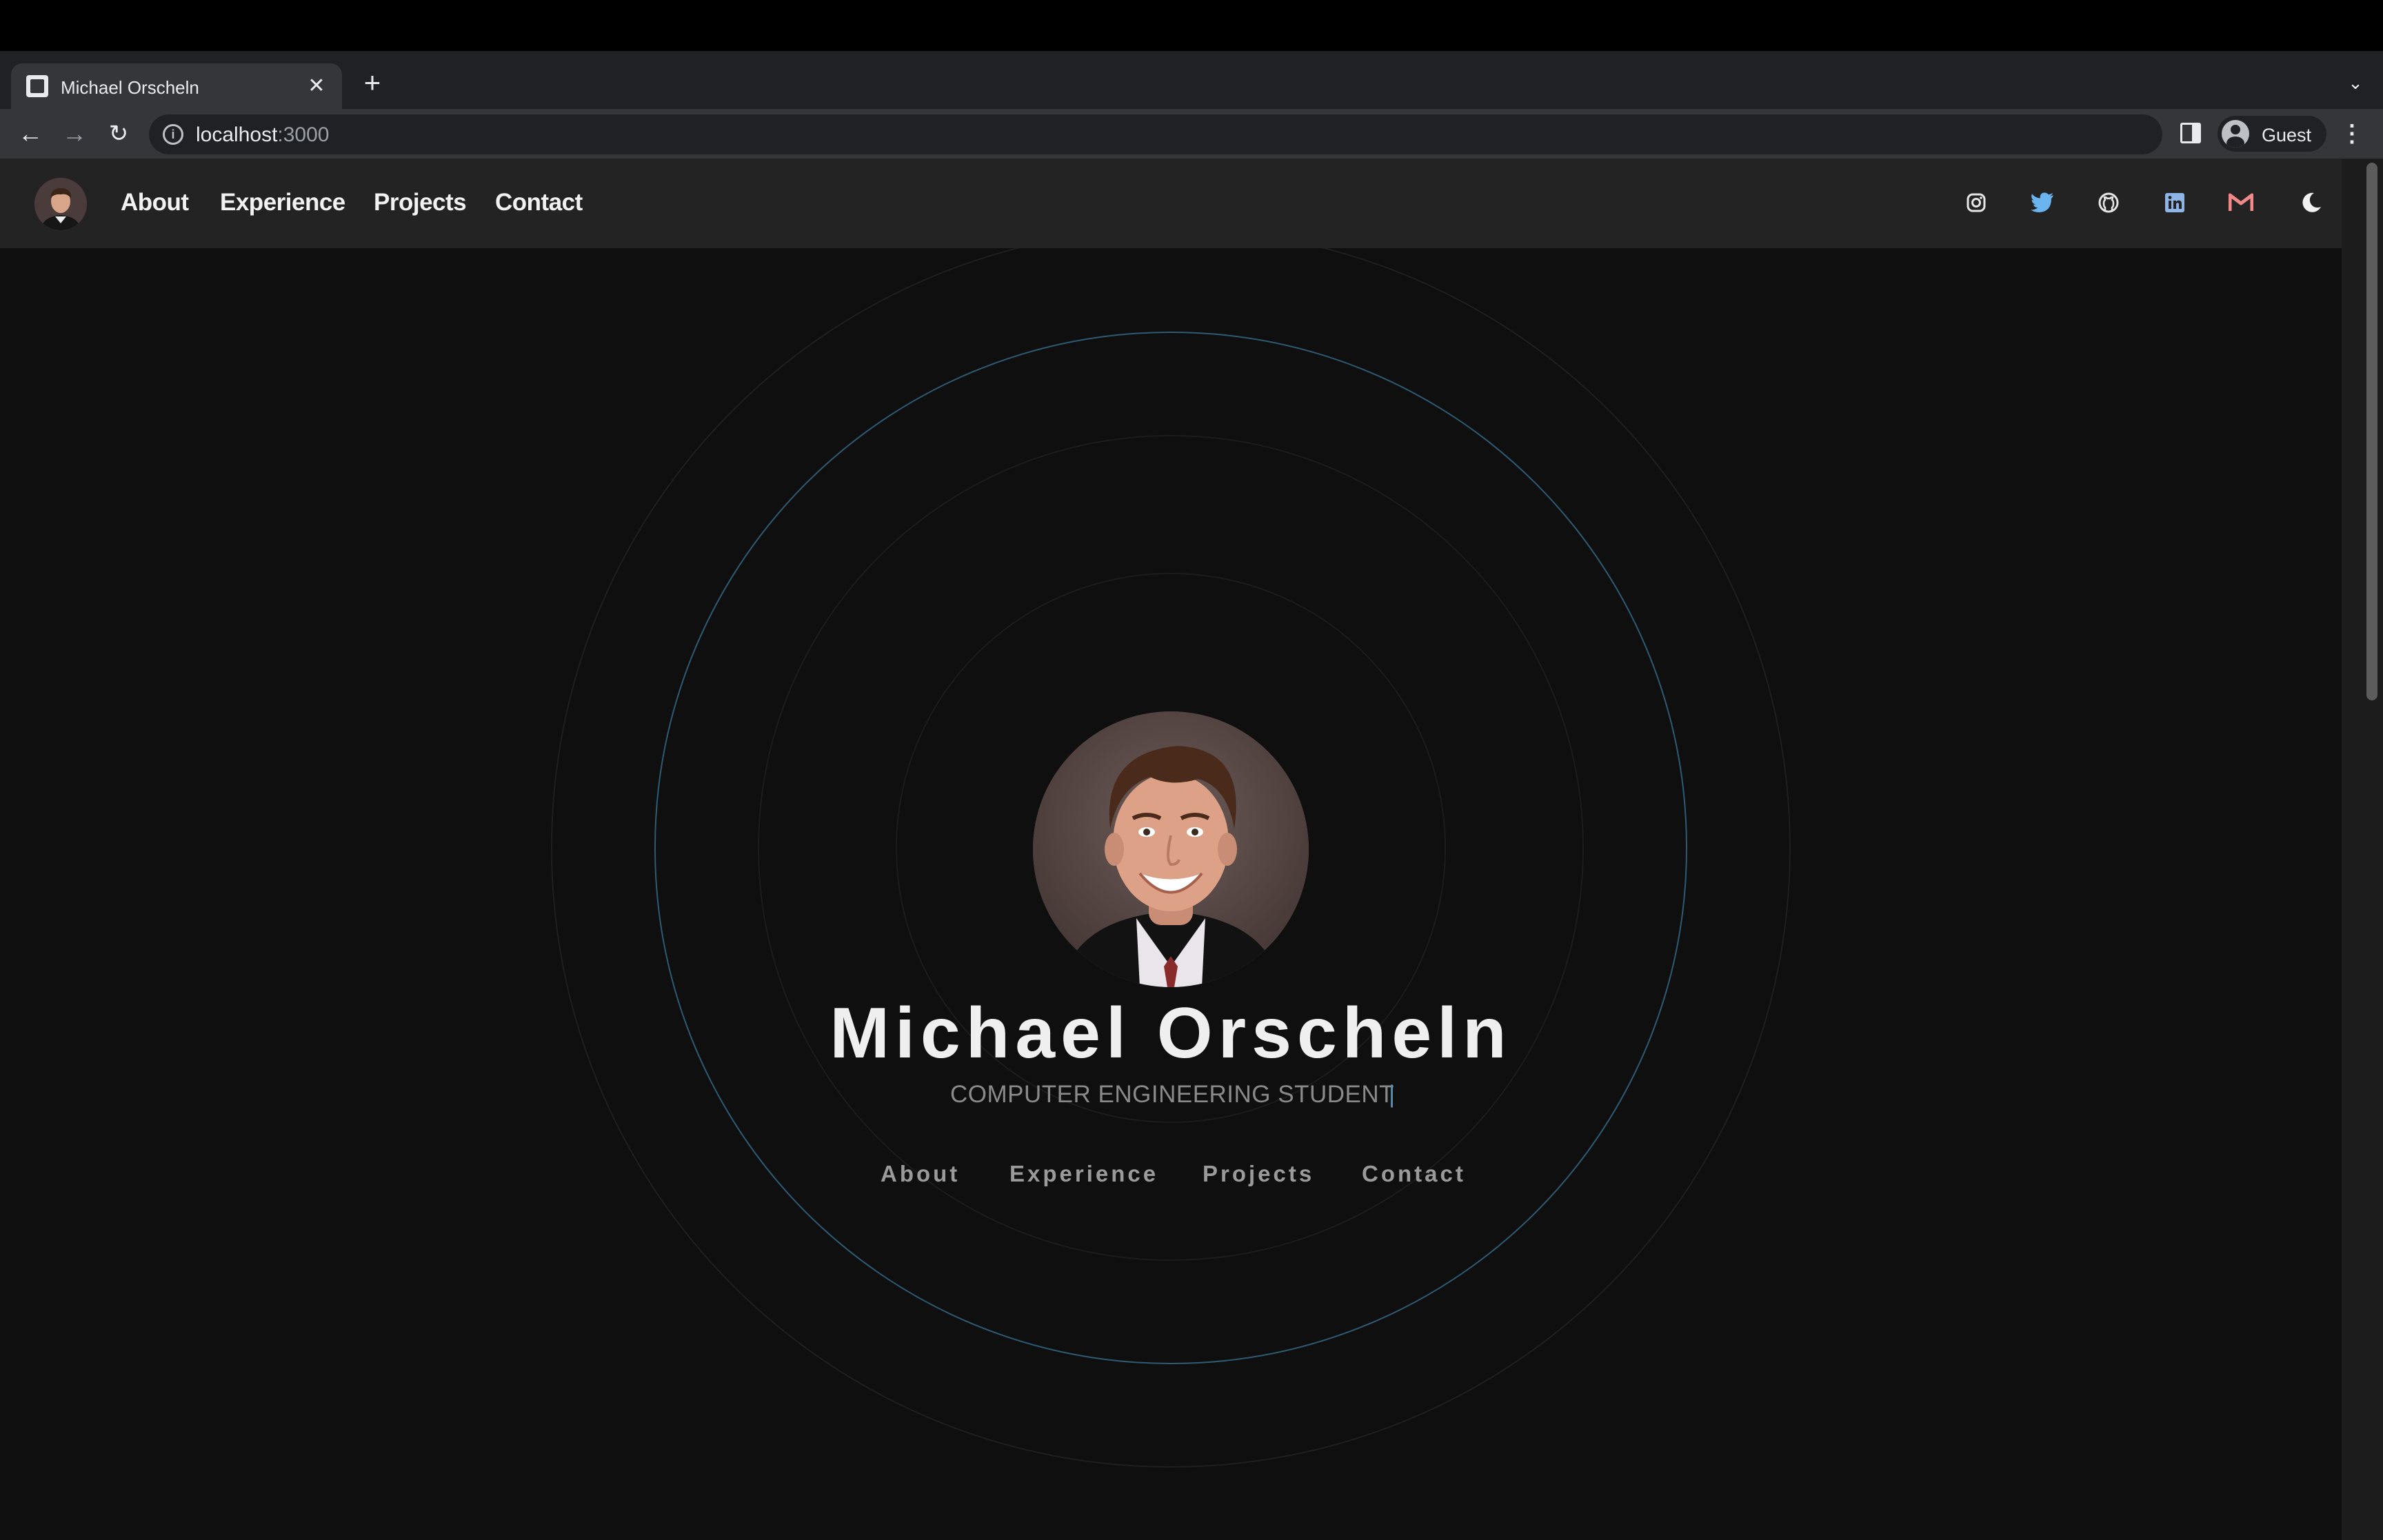 Image resolution: width=2383 pixels, height=1540 pixels. What do you see at coordinates (2042, 203) in the screenshot?
I see `twitter-icon` at bounding box center [2042, 203].